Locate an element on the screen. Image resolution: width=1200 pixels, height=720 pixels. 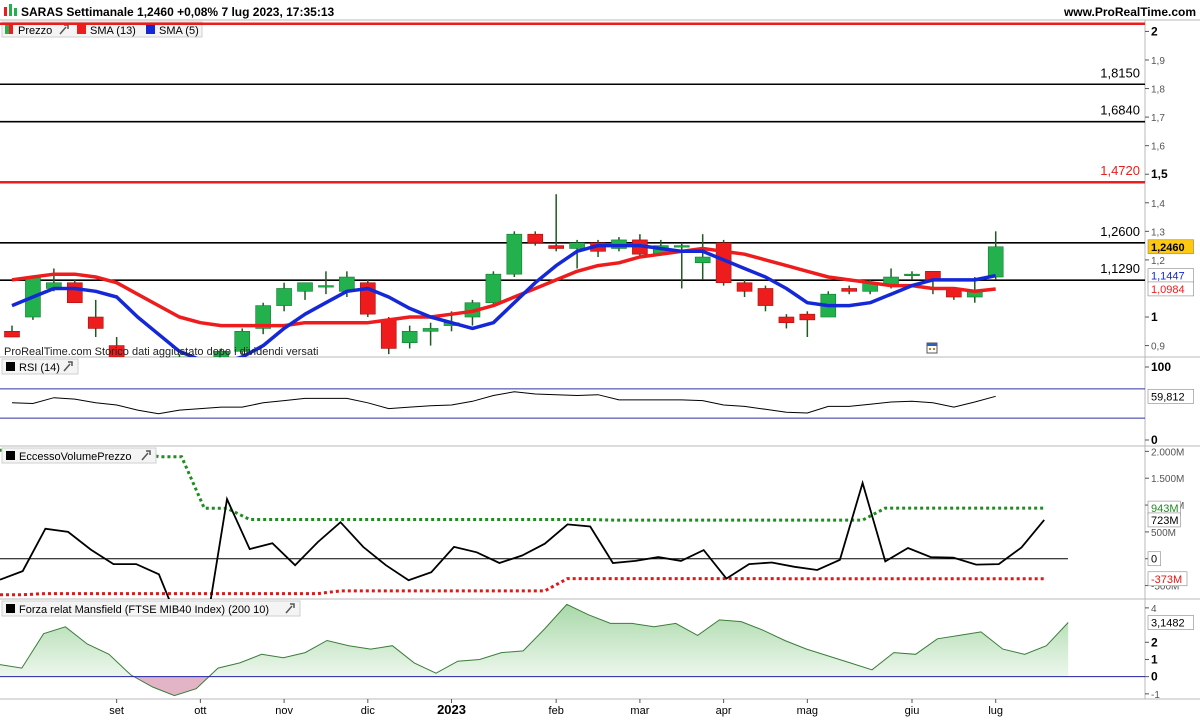
x-tick-label-0: set is located at coordinates (116, 711).